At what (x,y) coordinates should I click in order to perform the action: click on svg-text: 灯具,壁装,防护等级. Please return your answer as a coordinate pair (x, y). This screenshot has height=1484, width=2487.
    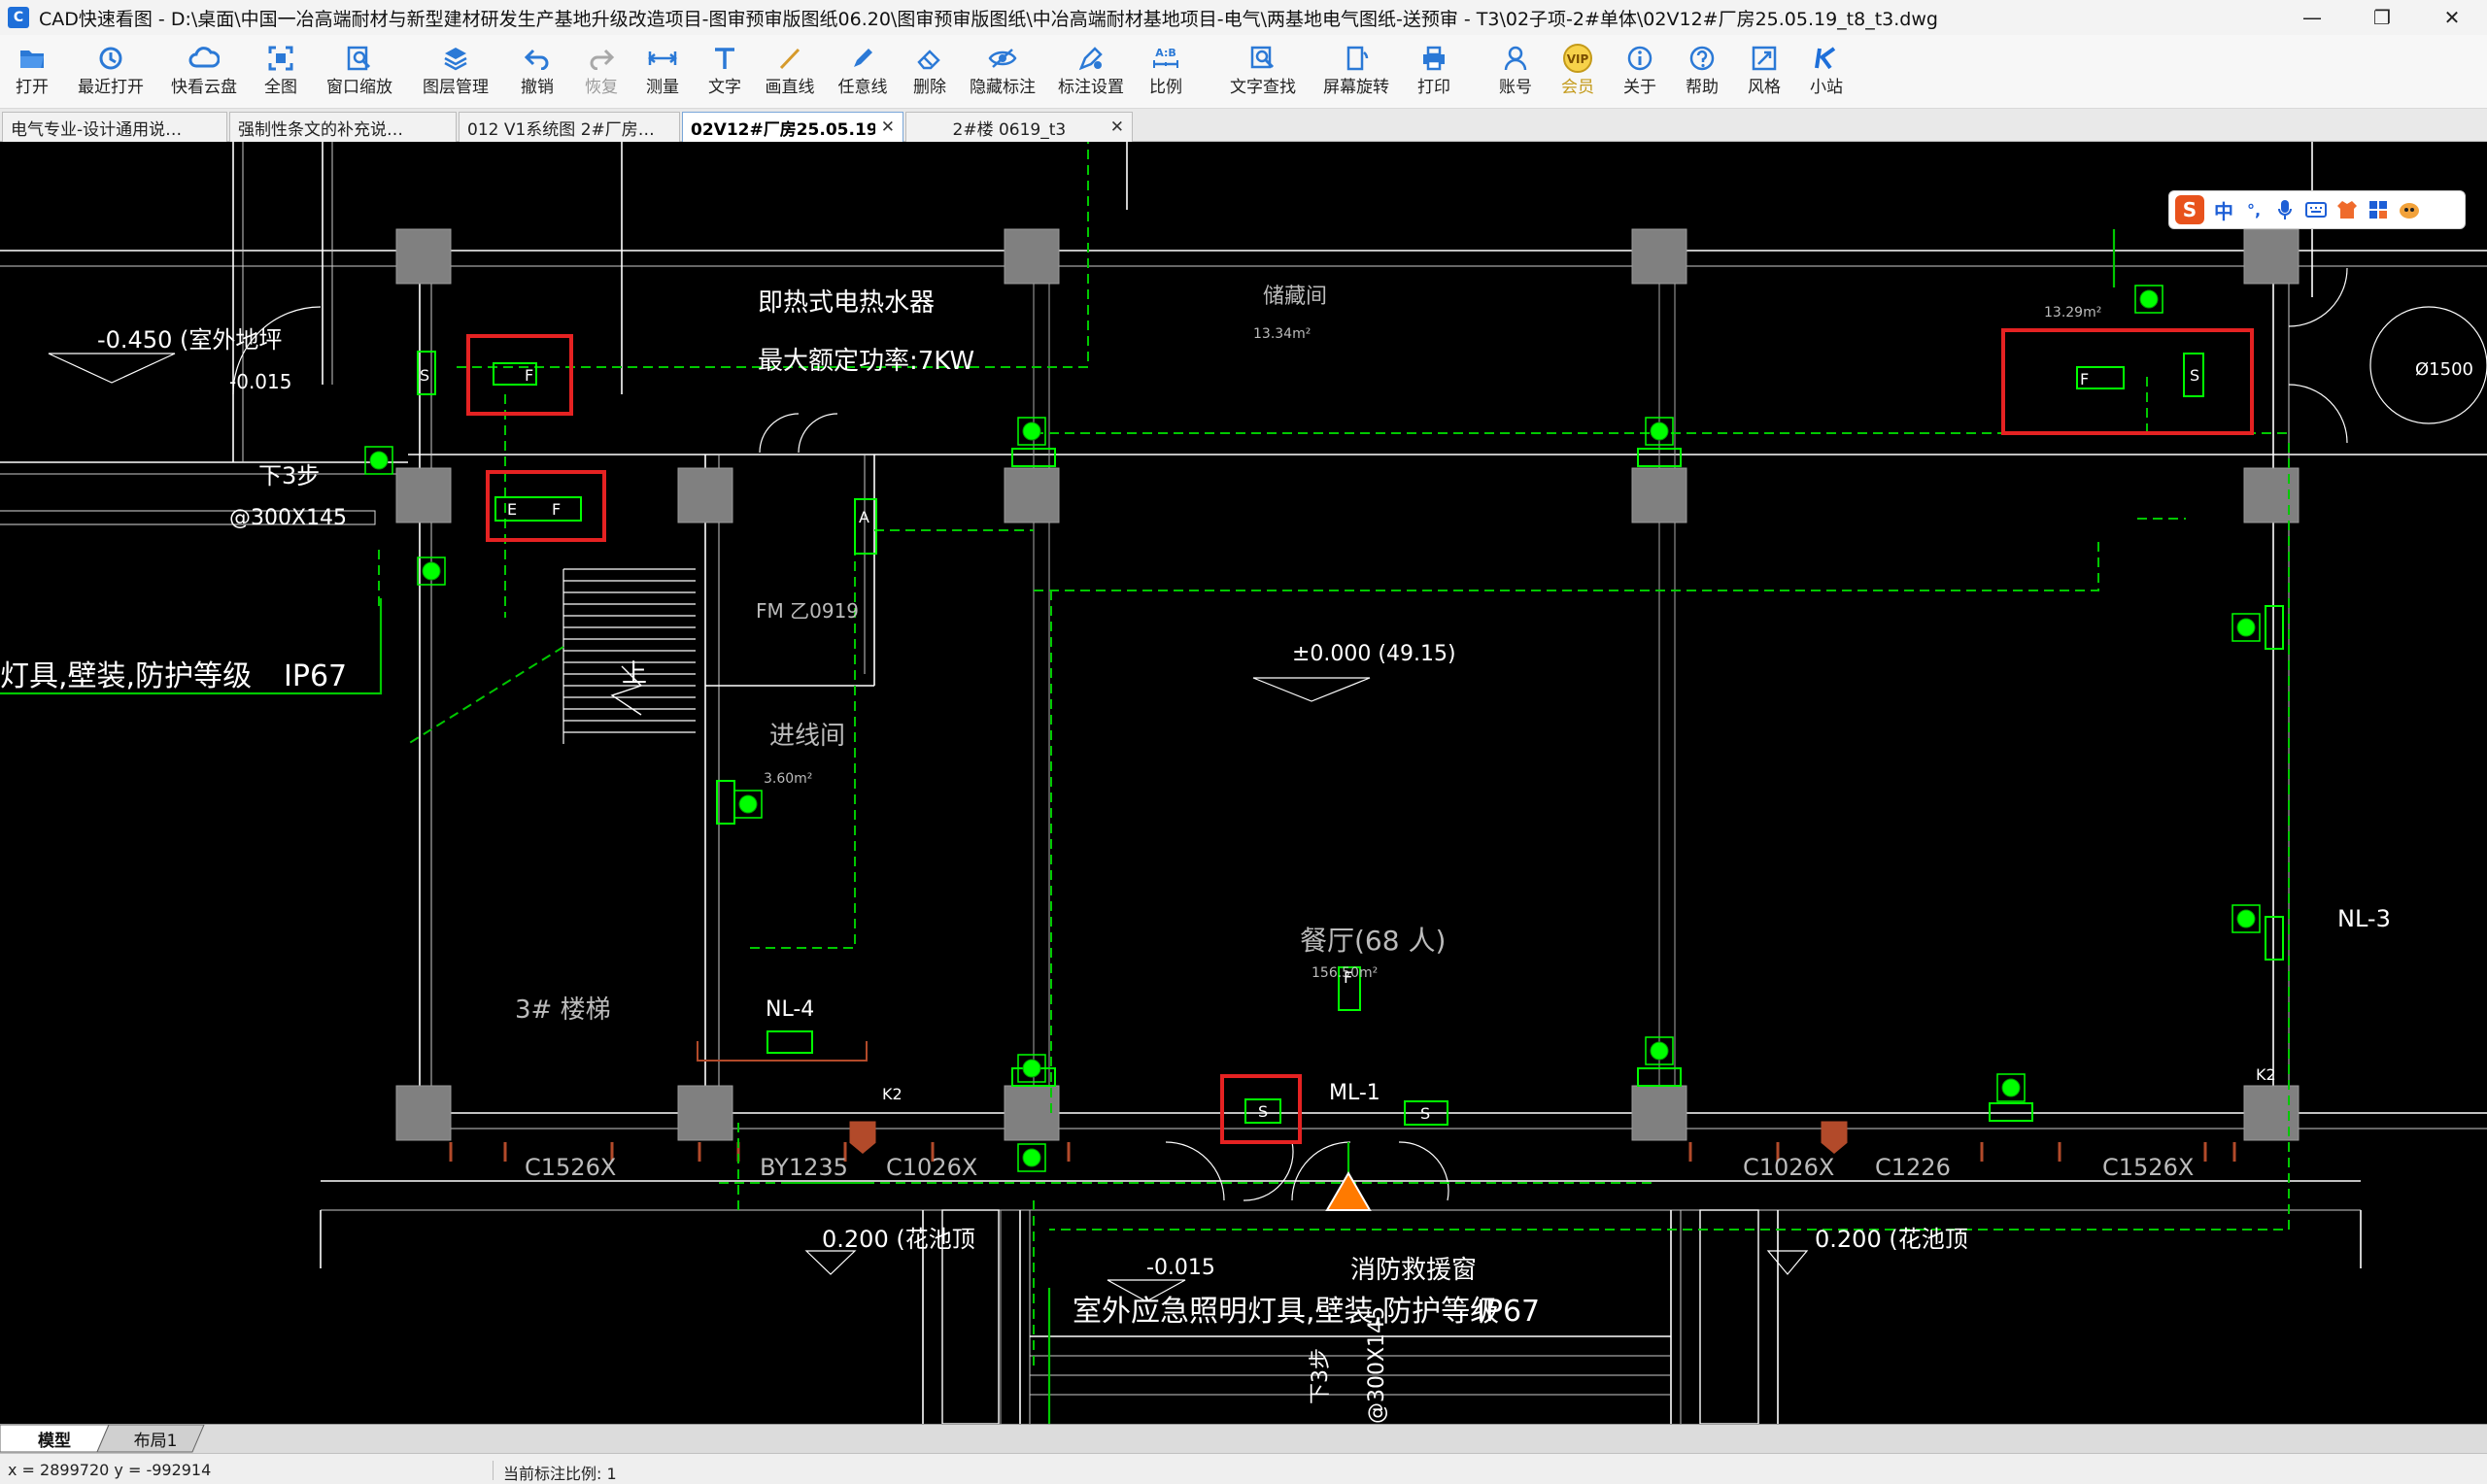
    Looking at the image, I should click on (126, 676).